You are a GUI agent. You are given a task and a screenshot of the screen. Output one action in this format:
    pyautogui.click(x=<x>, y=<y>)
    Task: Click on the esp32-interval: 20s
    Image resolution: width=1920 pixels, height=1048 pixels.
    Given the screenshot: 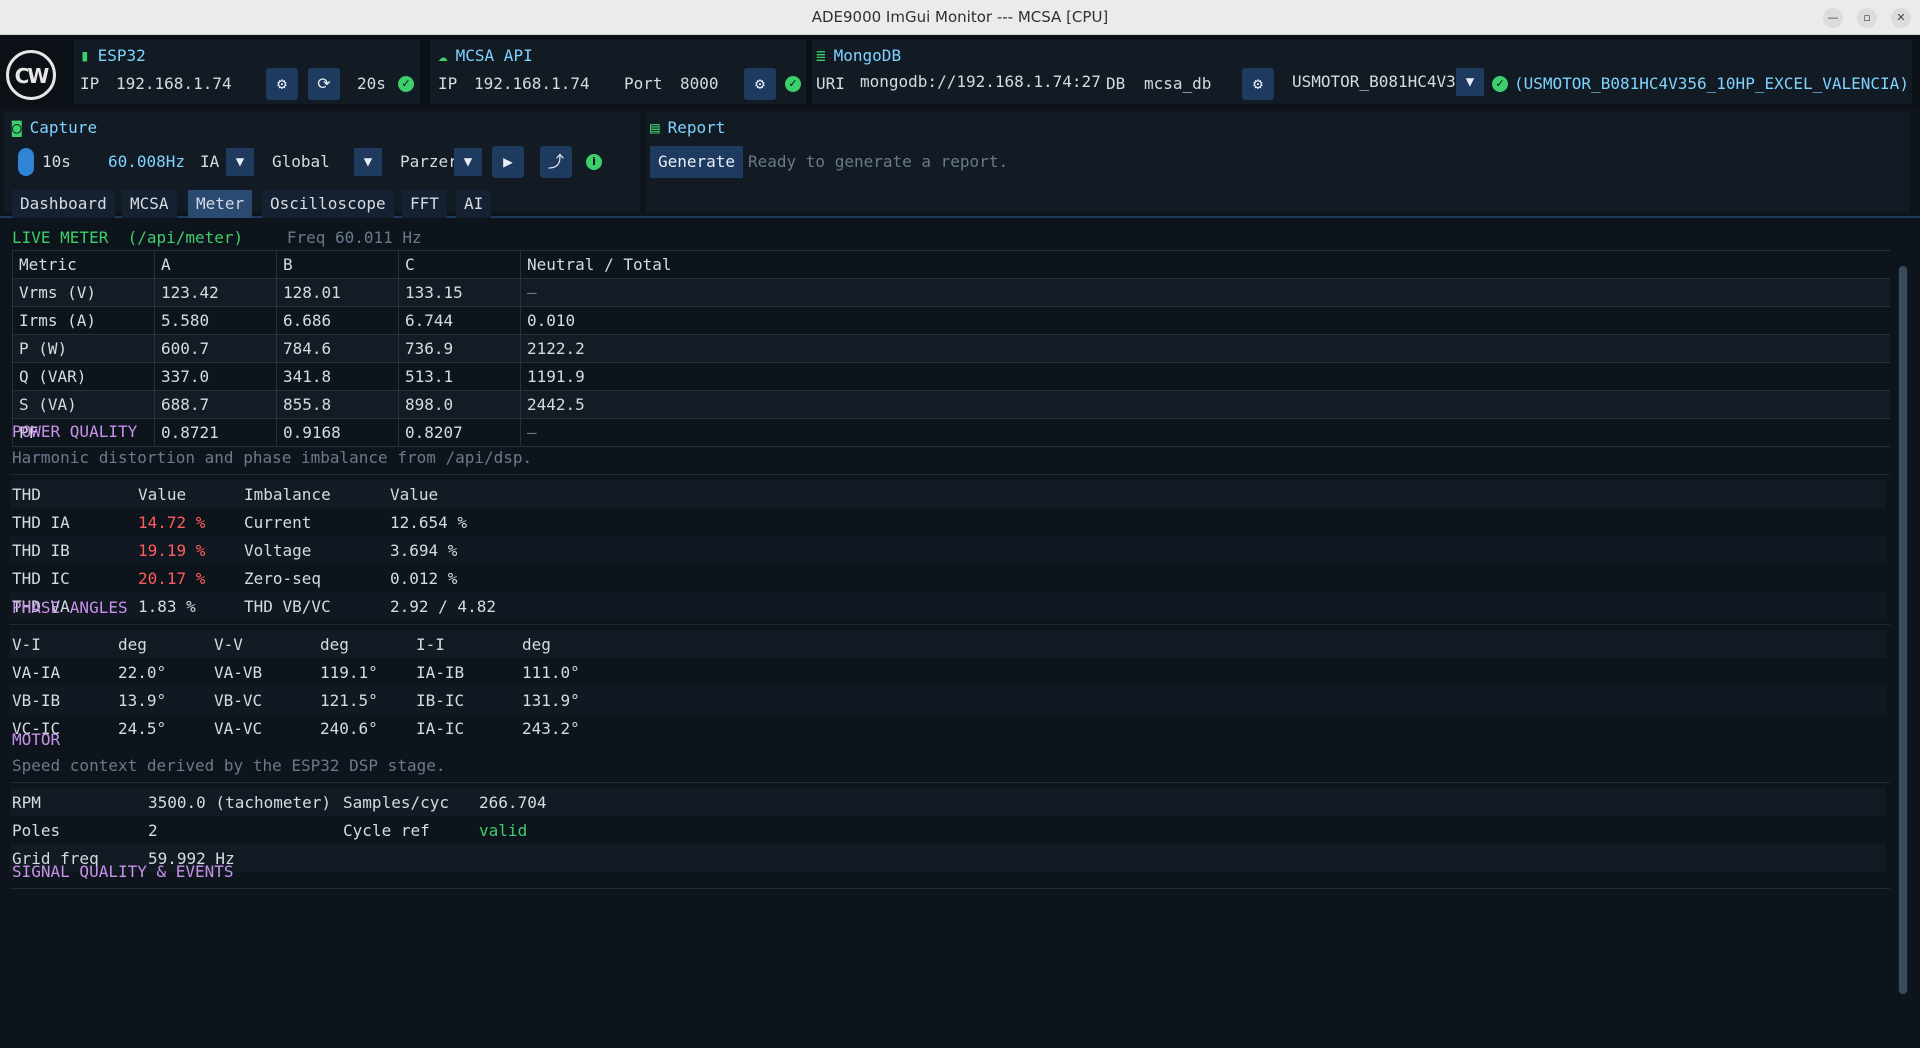 What is the action you would take?
    pyautogui.click(x=371, y=83)
    